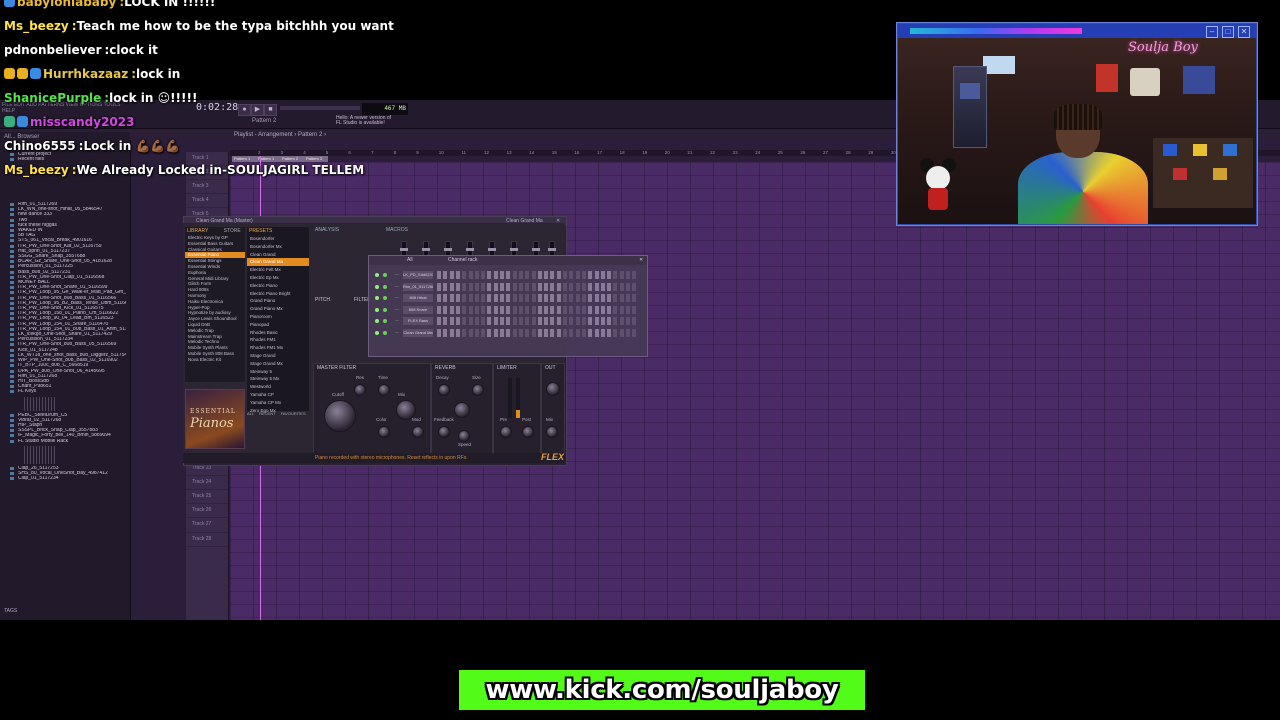 This screenshot has height=720, width=1280. I want to click on preset-item: Yamaha CP Mx, so click(278, 403).